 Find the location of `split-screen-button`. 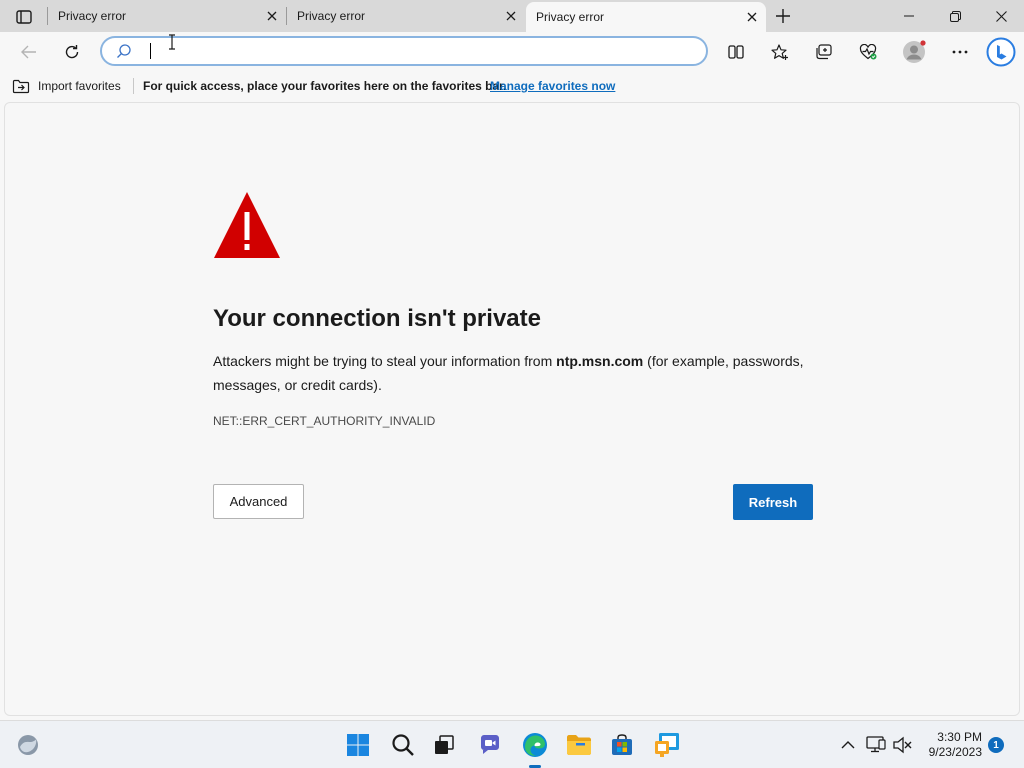

split-screen-button is located at coordinates (736, 52).